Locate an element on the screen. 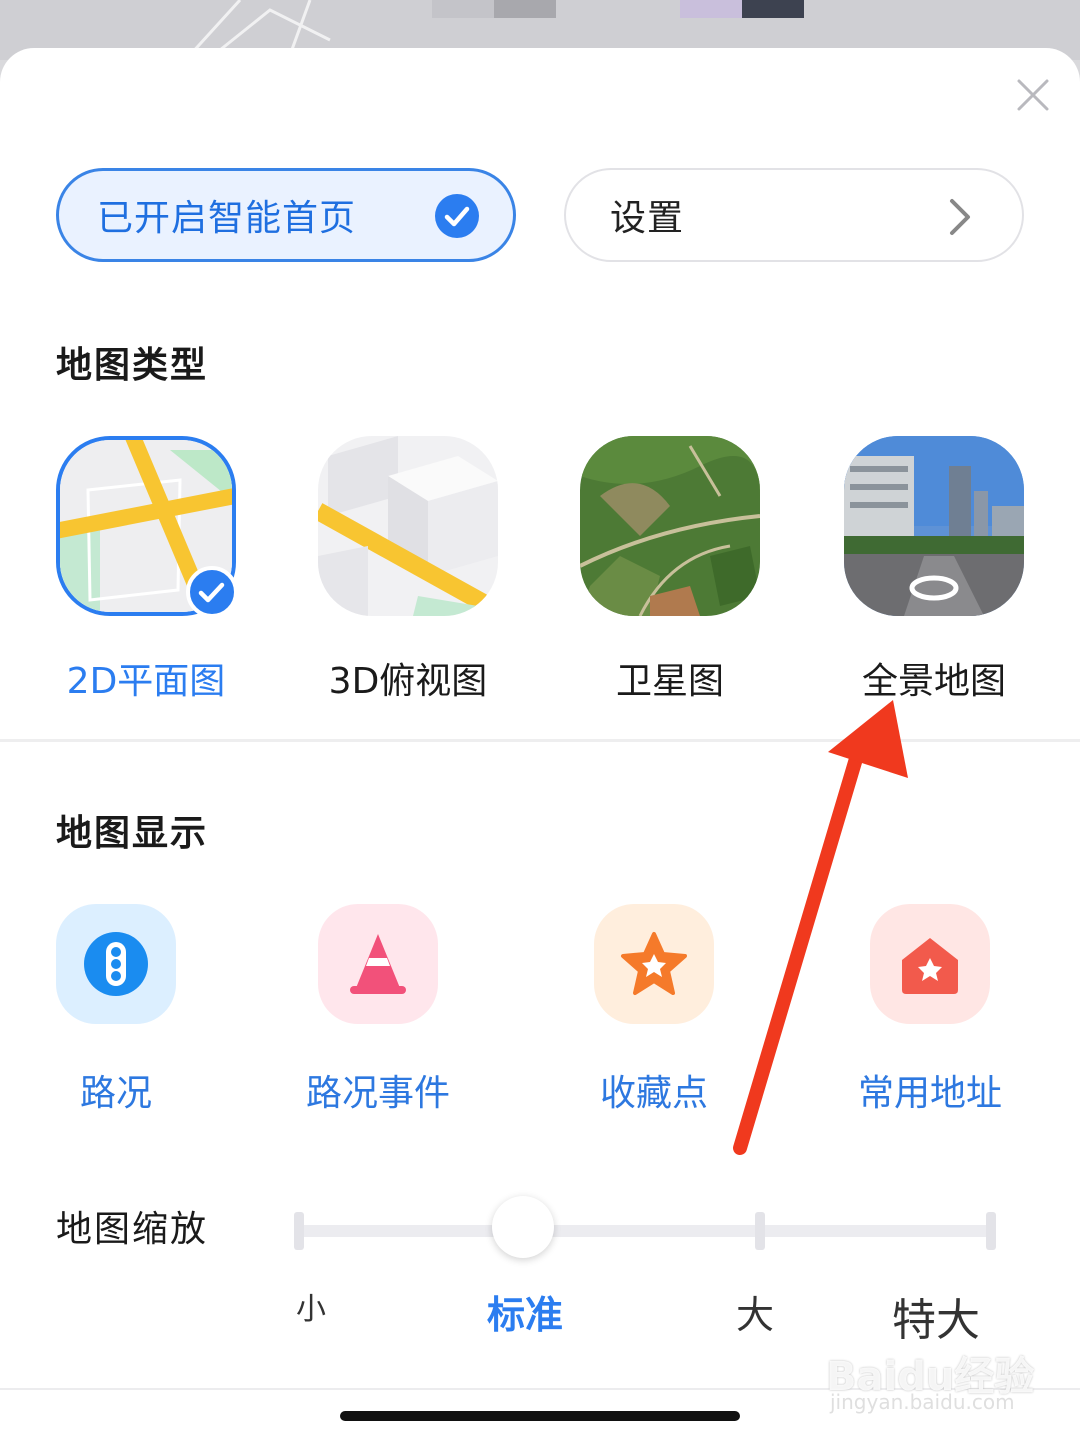 Image resolution: width=1080 pixels, height=1439 pixels. home-icon is located at coordinates (930, 966).